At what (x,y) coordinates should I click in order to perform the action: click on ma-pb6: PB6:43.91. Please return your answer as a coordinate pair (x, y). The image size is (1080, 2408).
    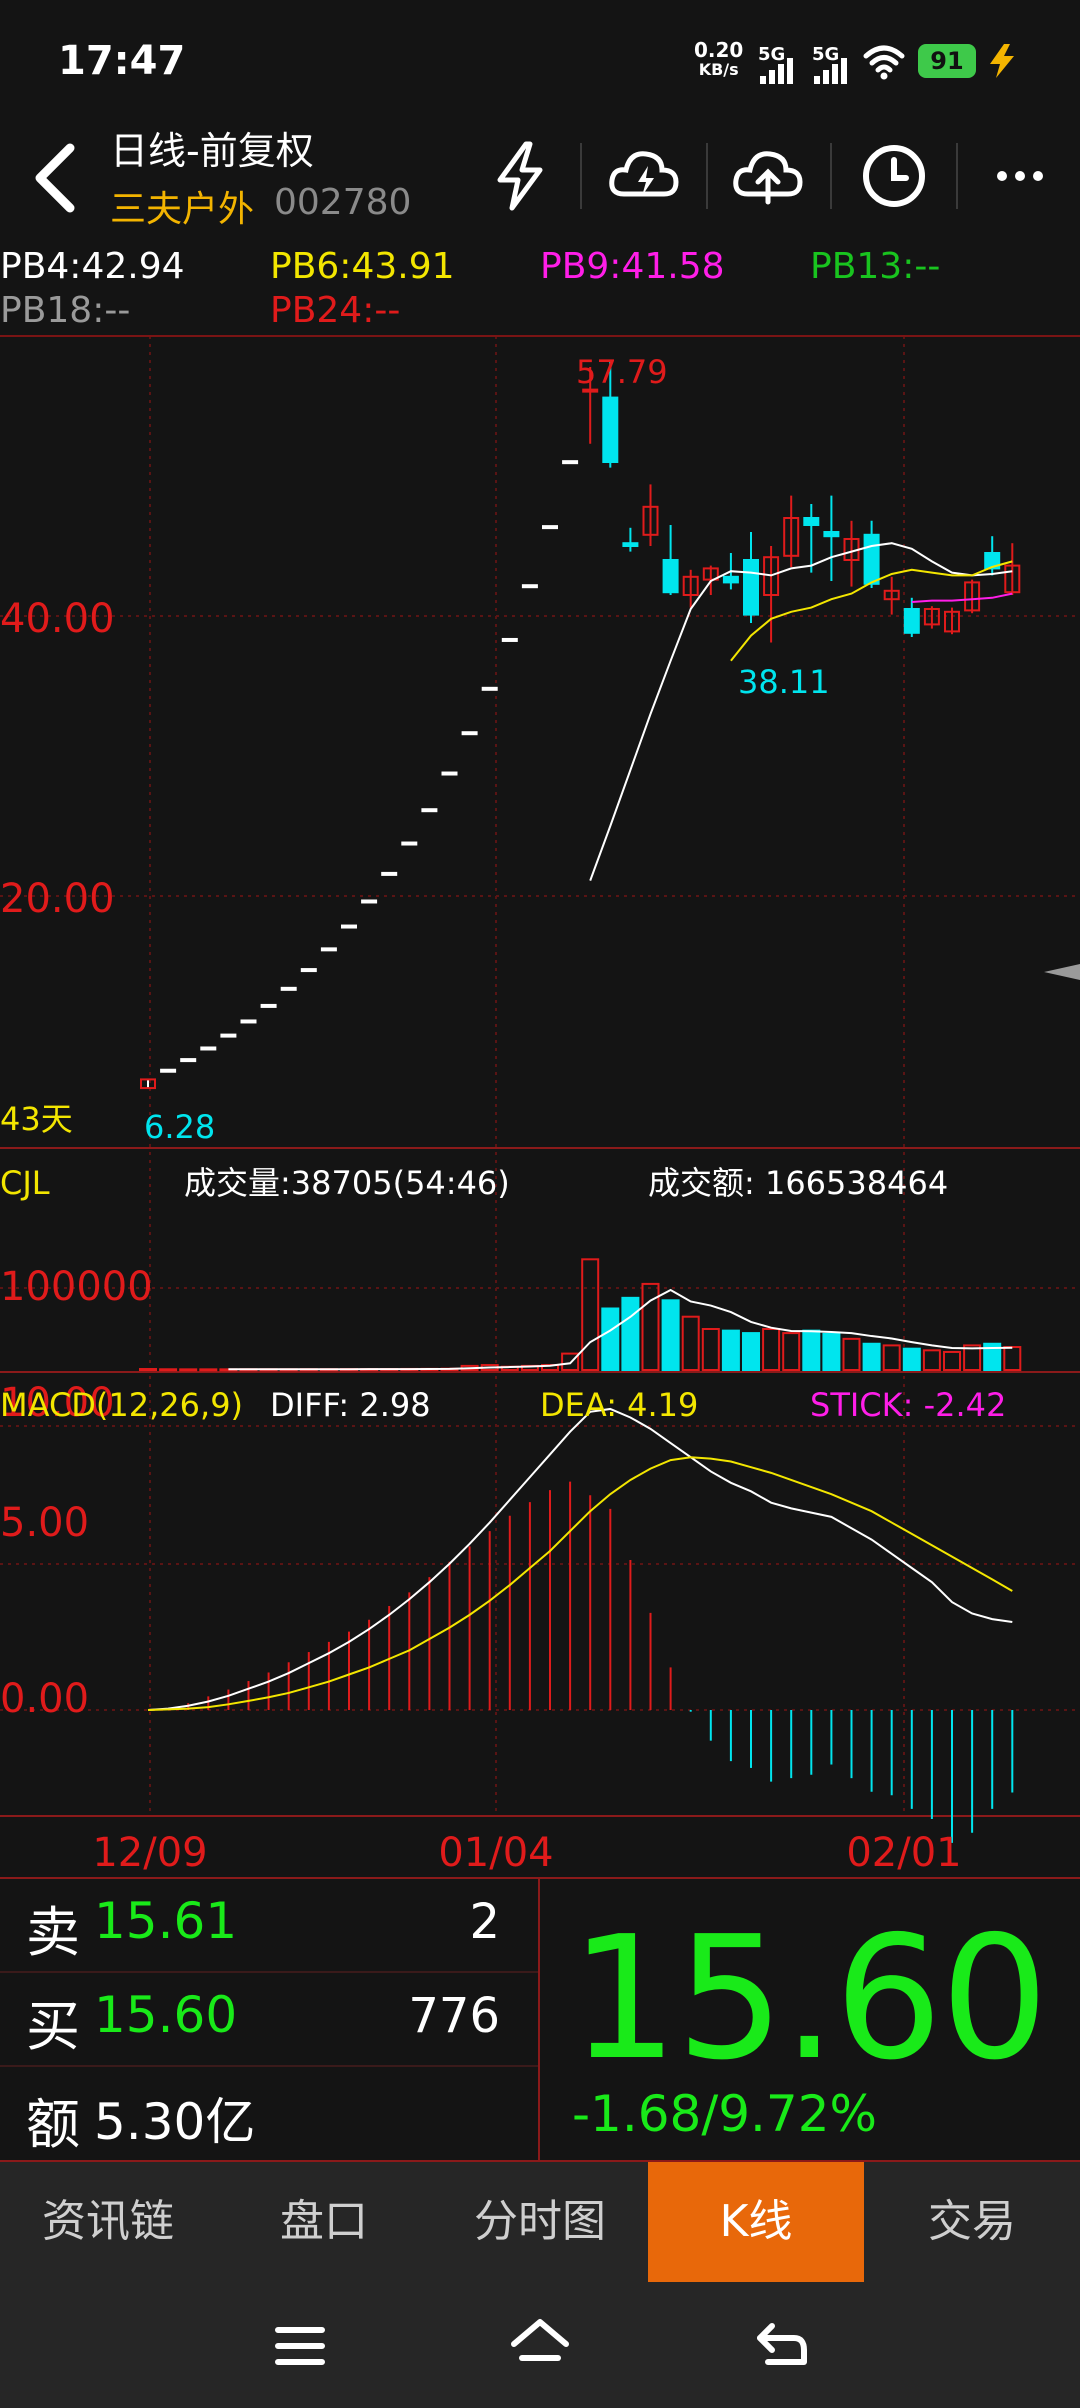
    Looking at the image, I should click on (362, 266).